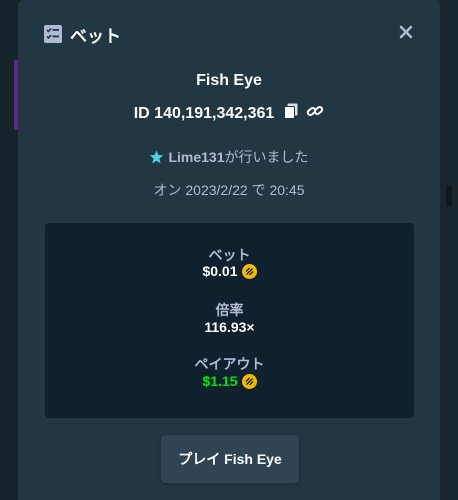 This screenshot has height=500, width=458. I want to click on bet-amount-label: ベット, so click(229, 255).